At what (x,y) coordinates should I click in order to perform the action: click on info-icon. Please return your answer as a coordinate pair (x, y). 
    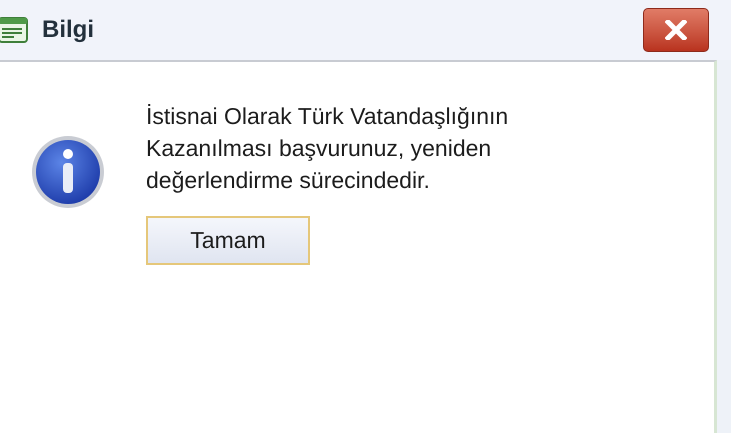
    Looking at the image, I should click on (68, 172).